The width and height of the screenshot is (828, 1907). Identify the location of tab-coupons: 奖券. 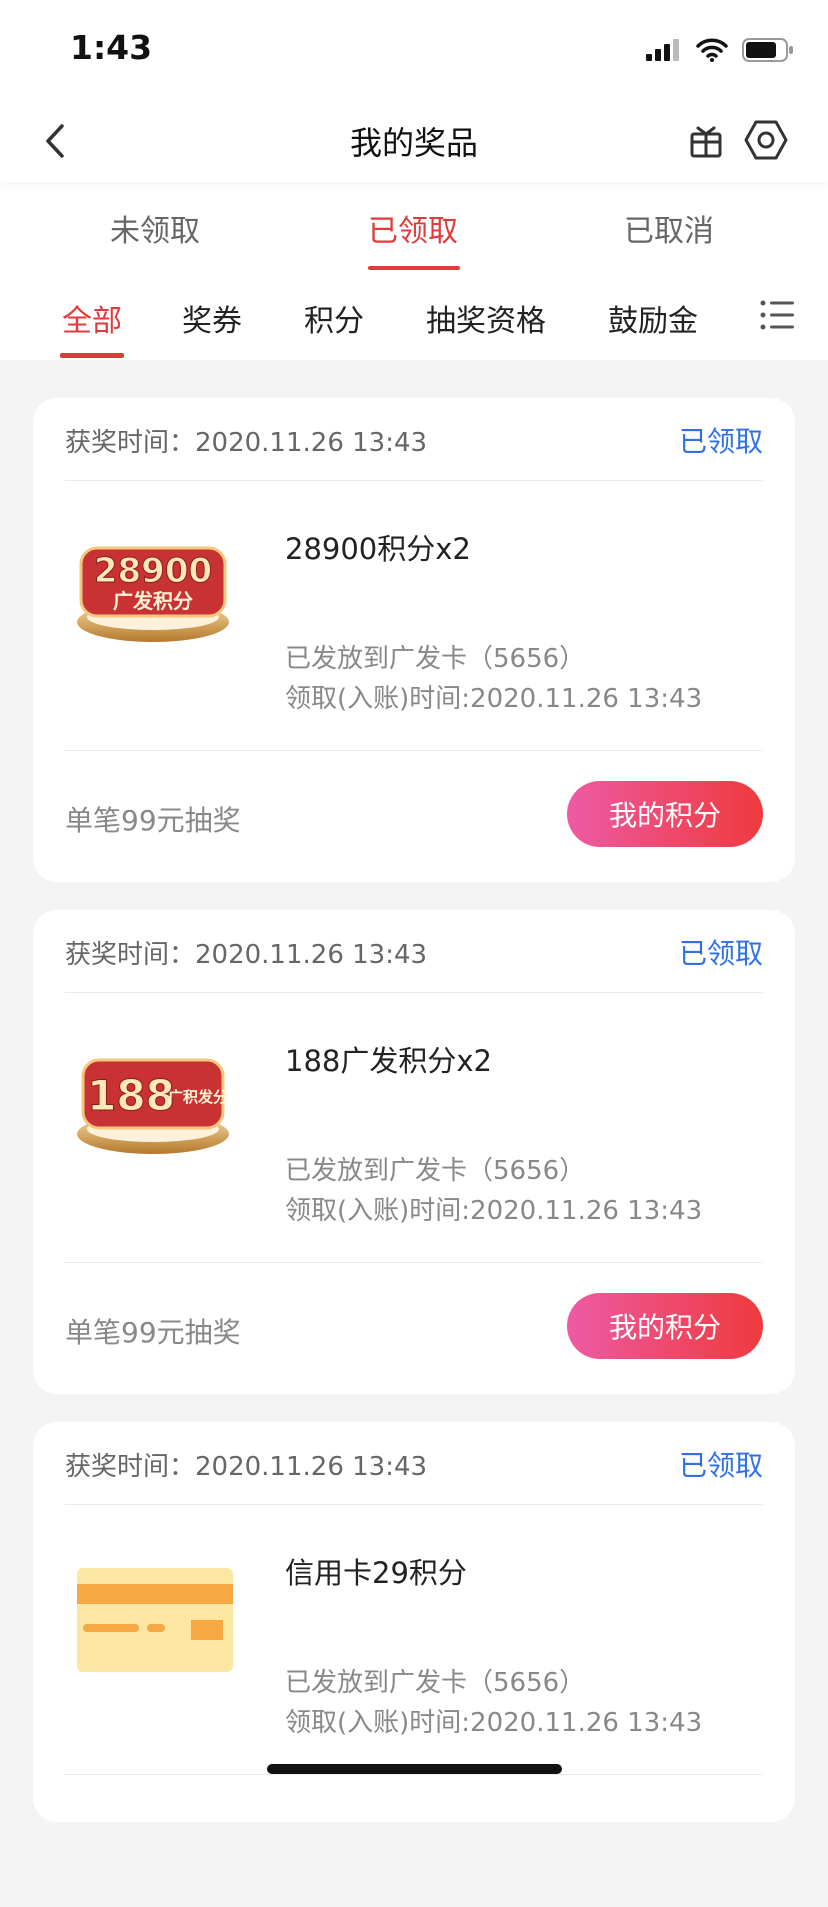
(212, 318).